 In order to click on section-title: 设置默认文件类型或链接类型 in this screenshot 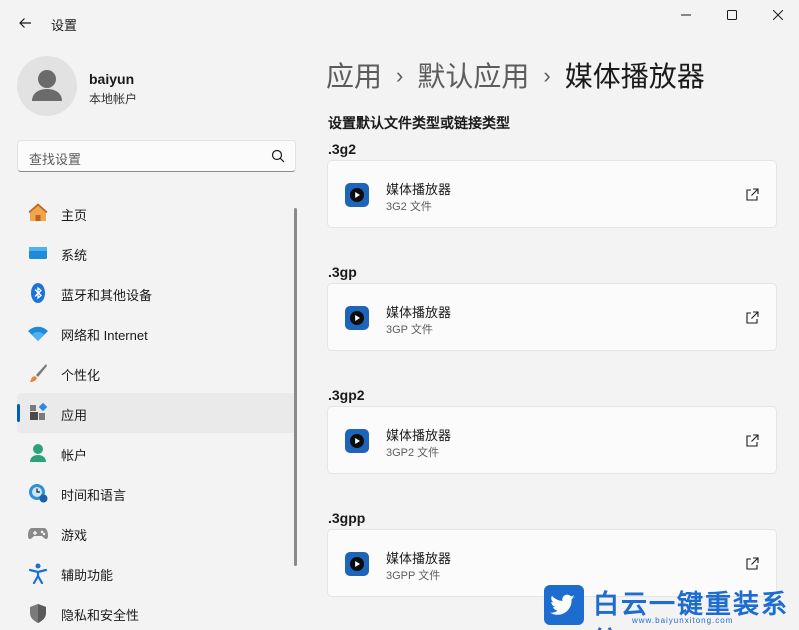, I will do `click(419, 123)`.